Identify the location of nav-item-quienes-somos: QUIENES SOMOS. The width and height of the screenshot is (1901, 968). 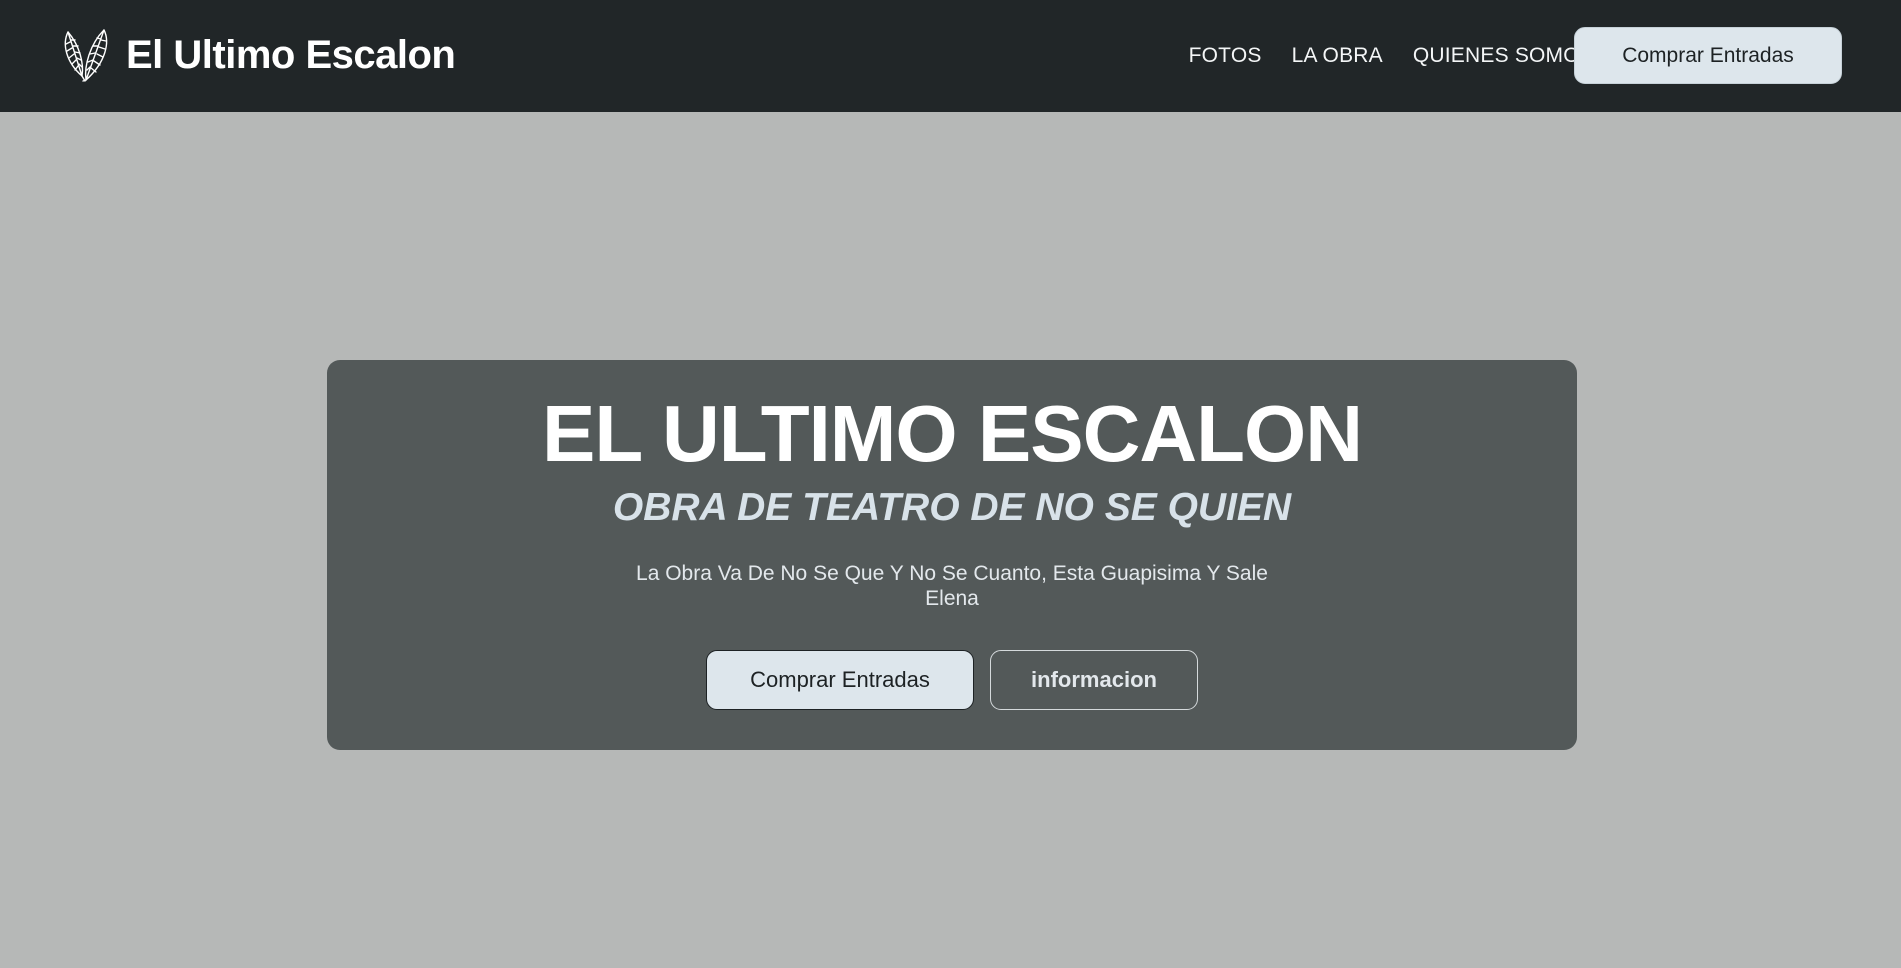
(1503, 56).